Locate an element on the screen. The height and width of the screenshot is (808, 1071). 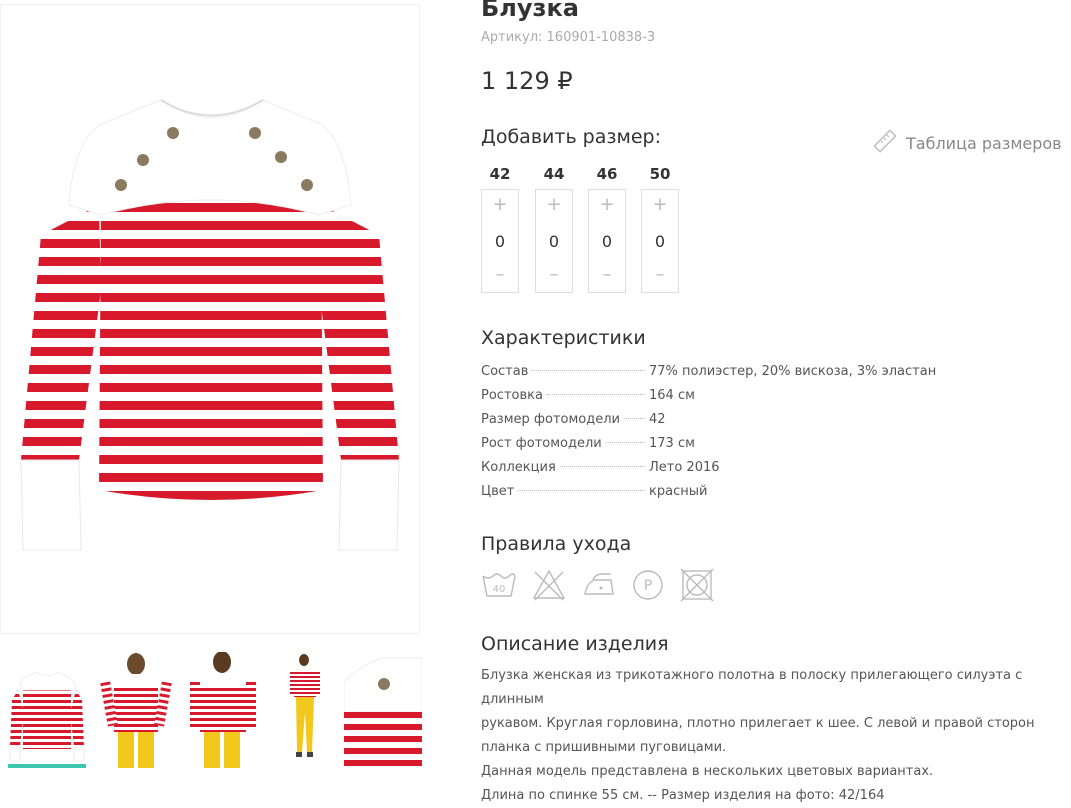
spec-value: 77% полиэстер, 20% вискоза, 3% эластан is located at coordinates (793, 371).